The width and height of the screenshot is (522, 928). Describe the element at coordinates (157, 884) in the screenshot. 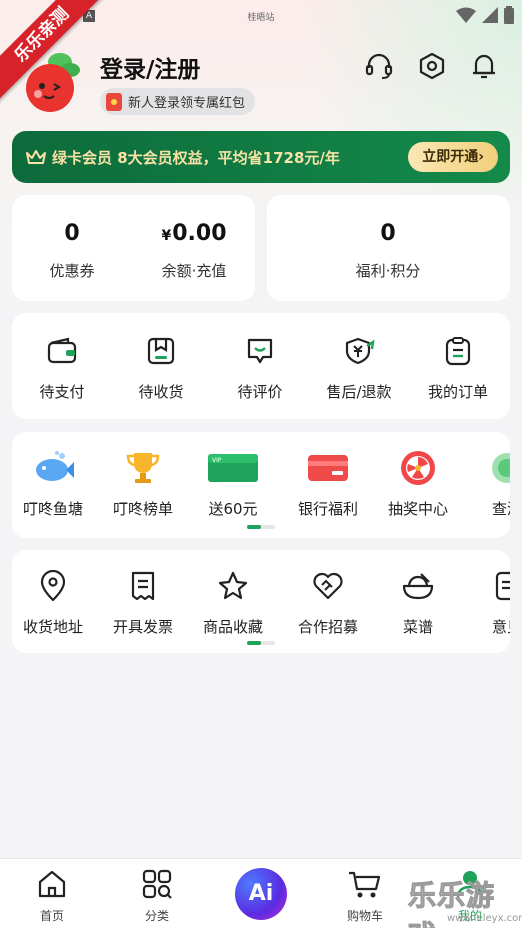

I see `category-icon` at that location.